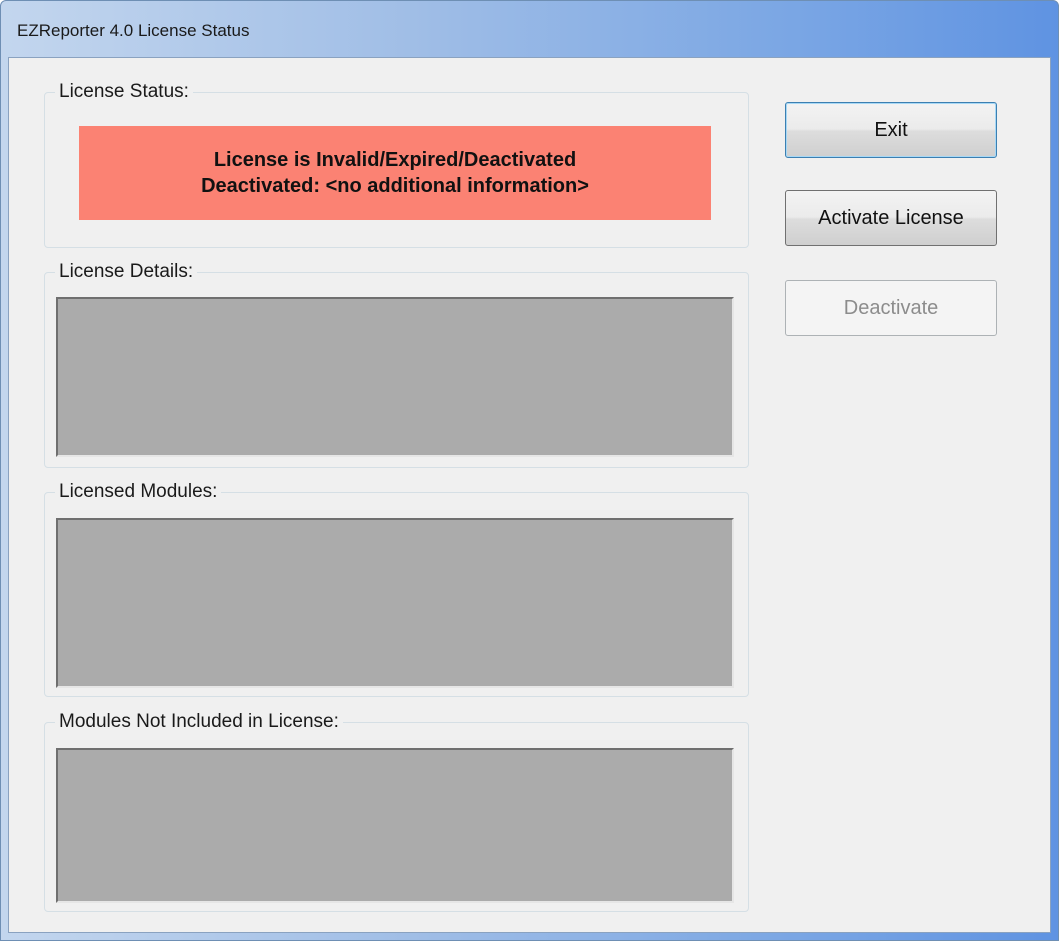  Describe the element at coordinates (891, 308) in the screenshot. I see `deactivate-button: Deactivate` at that location.